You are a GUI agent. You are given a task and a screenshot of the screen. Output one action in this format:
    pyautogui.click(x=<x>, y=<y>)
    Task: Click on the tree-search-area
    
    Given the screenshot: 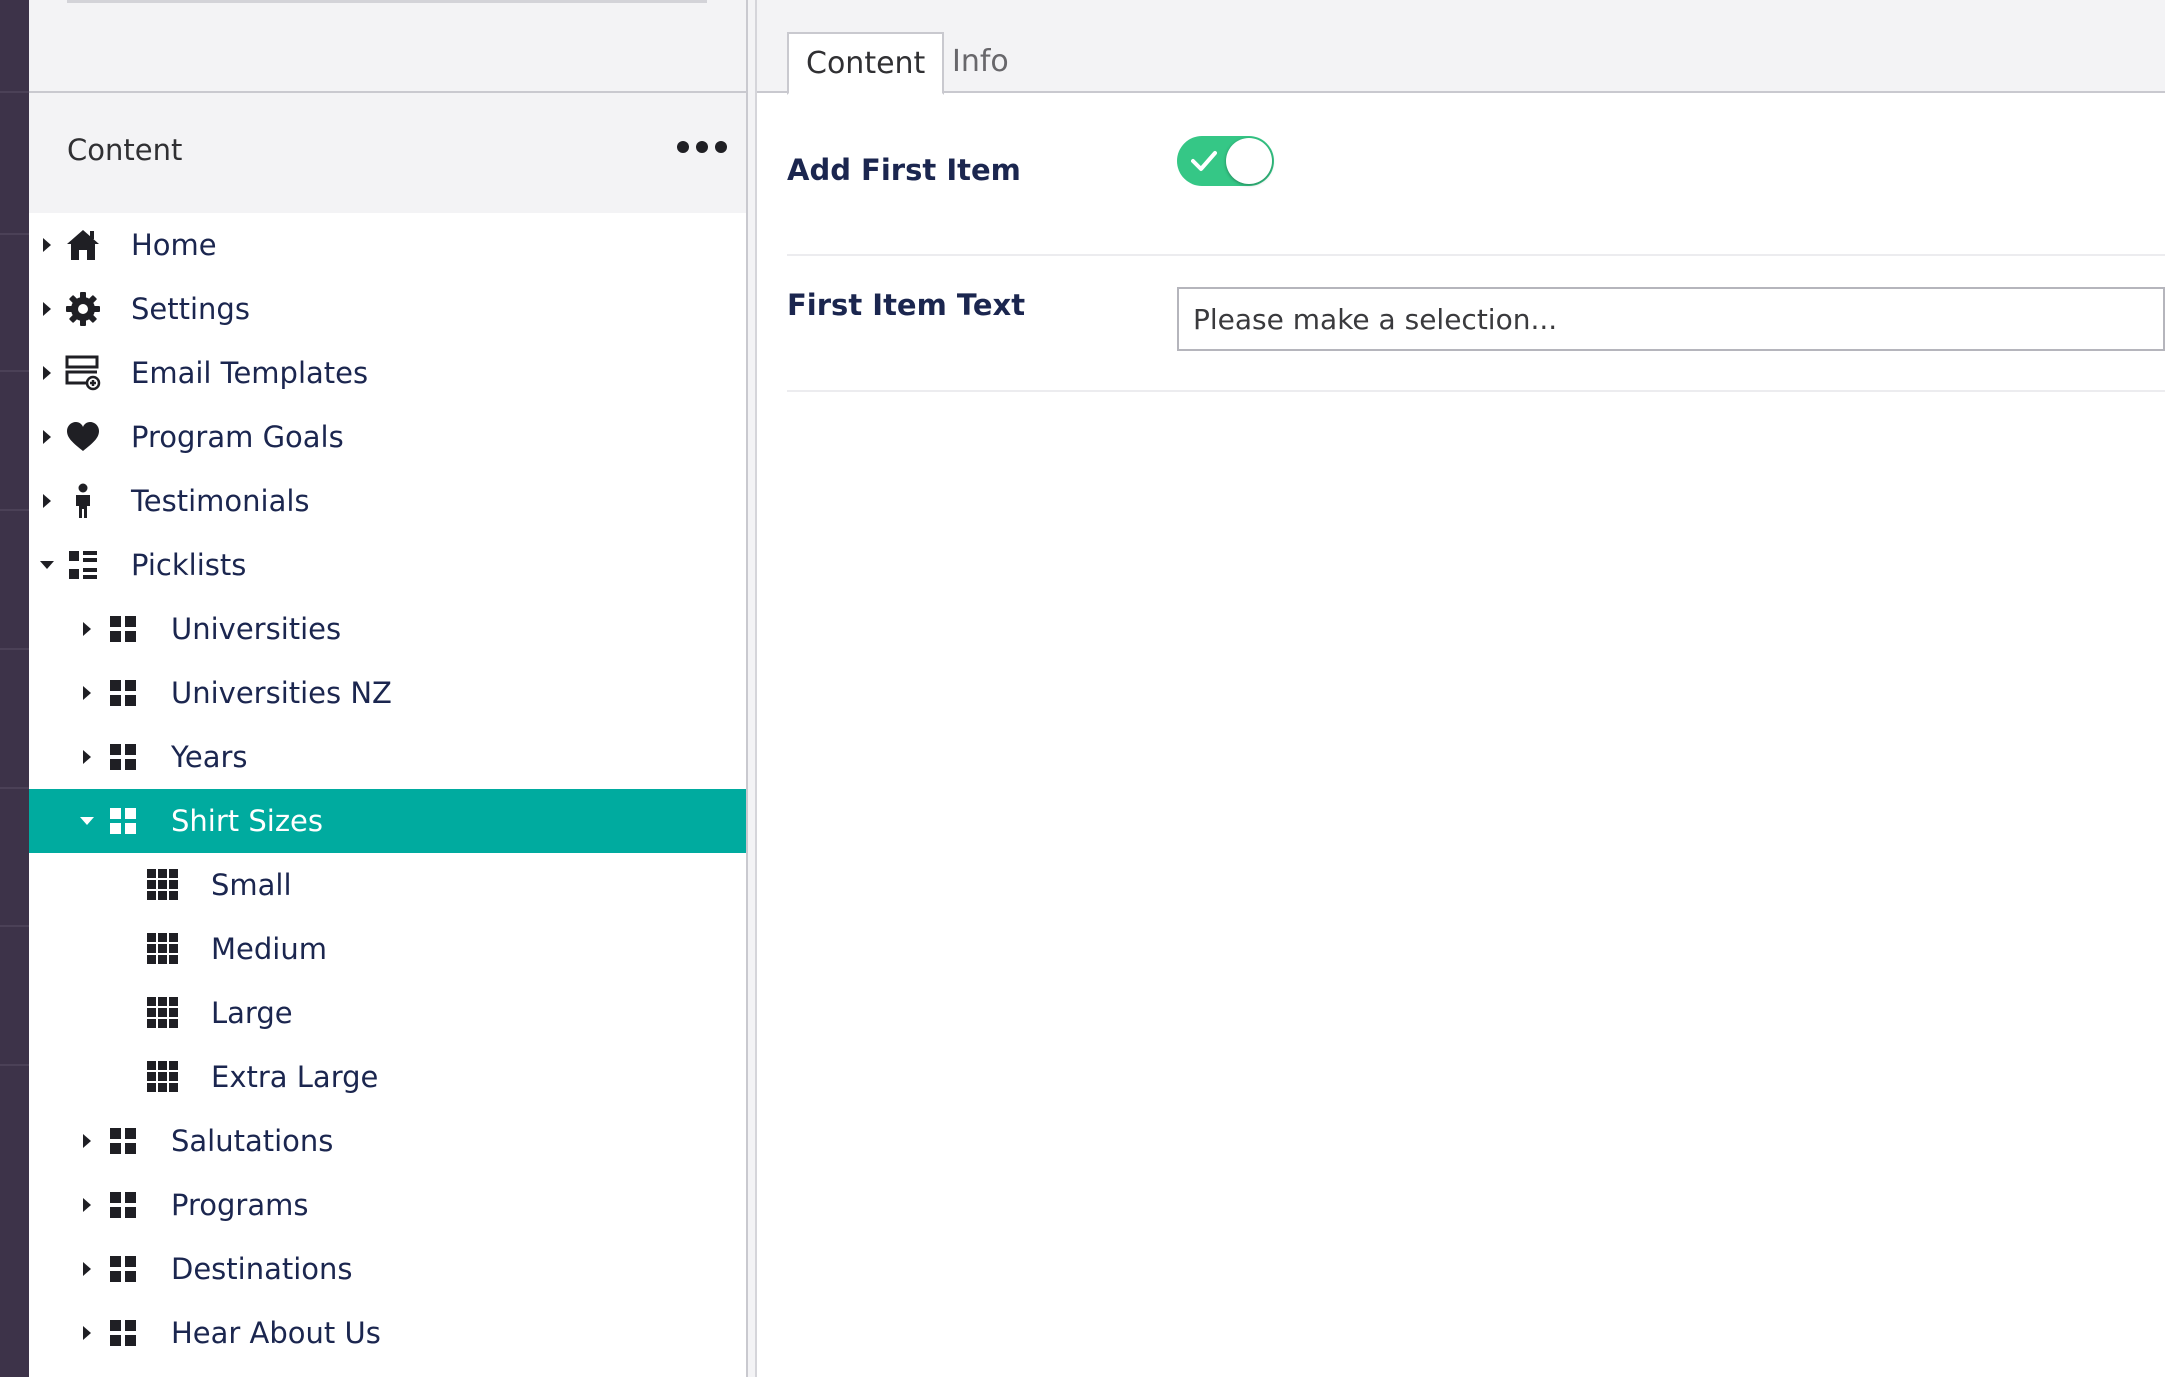 What is the action you would take?
    pyautogui.click(x=387, y=46)
    